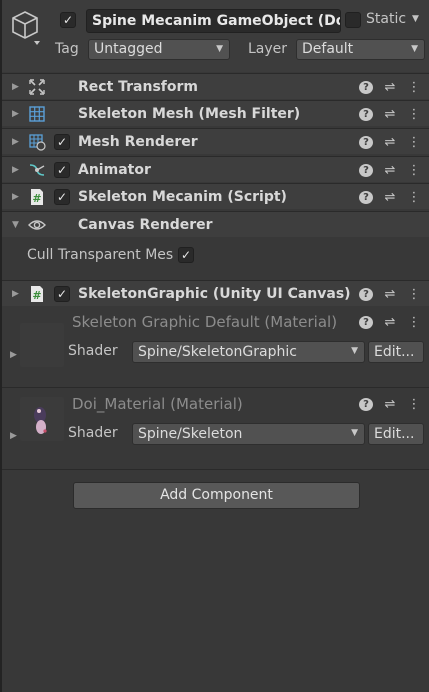  What do you see at coordinates (114, 170) in the screenshot?
I see `component-title: Animator` at bounding box center [114, 170].